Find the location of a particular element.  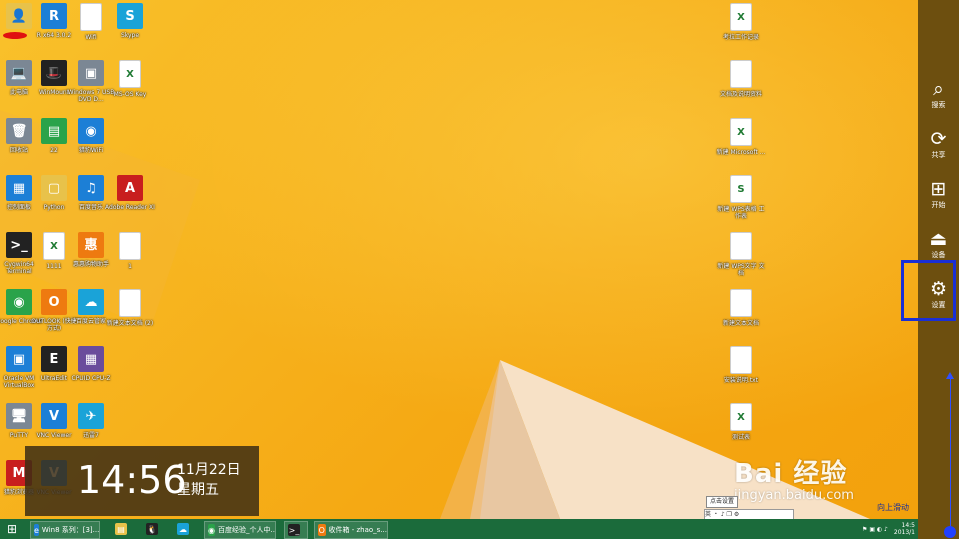

search-icon: ⌕ is located at coordinates (938, 89).